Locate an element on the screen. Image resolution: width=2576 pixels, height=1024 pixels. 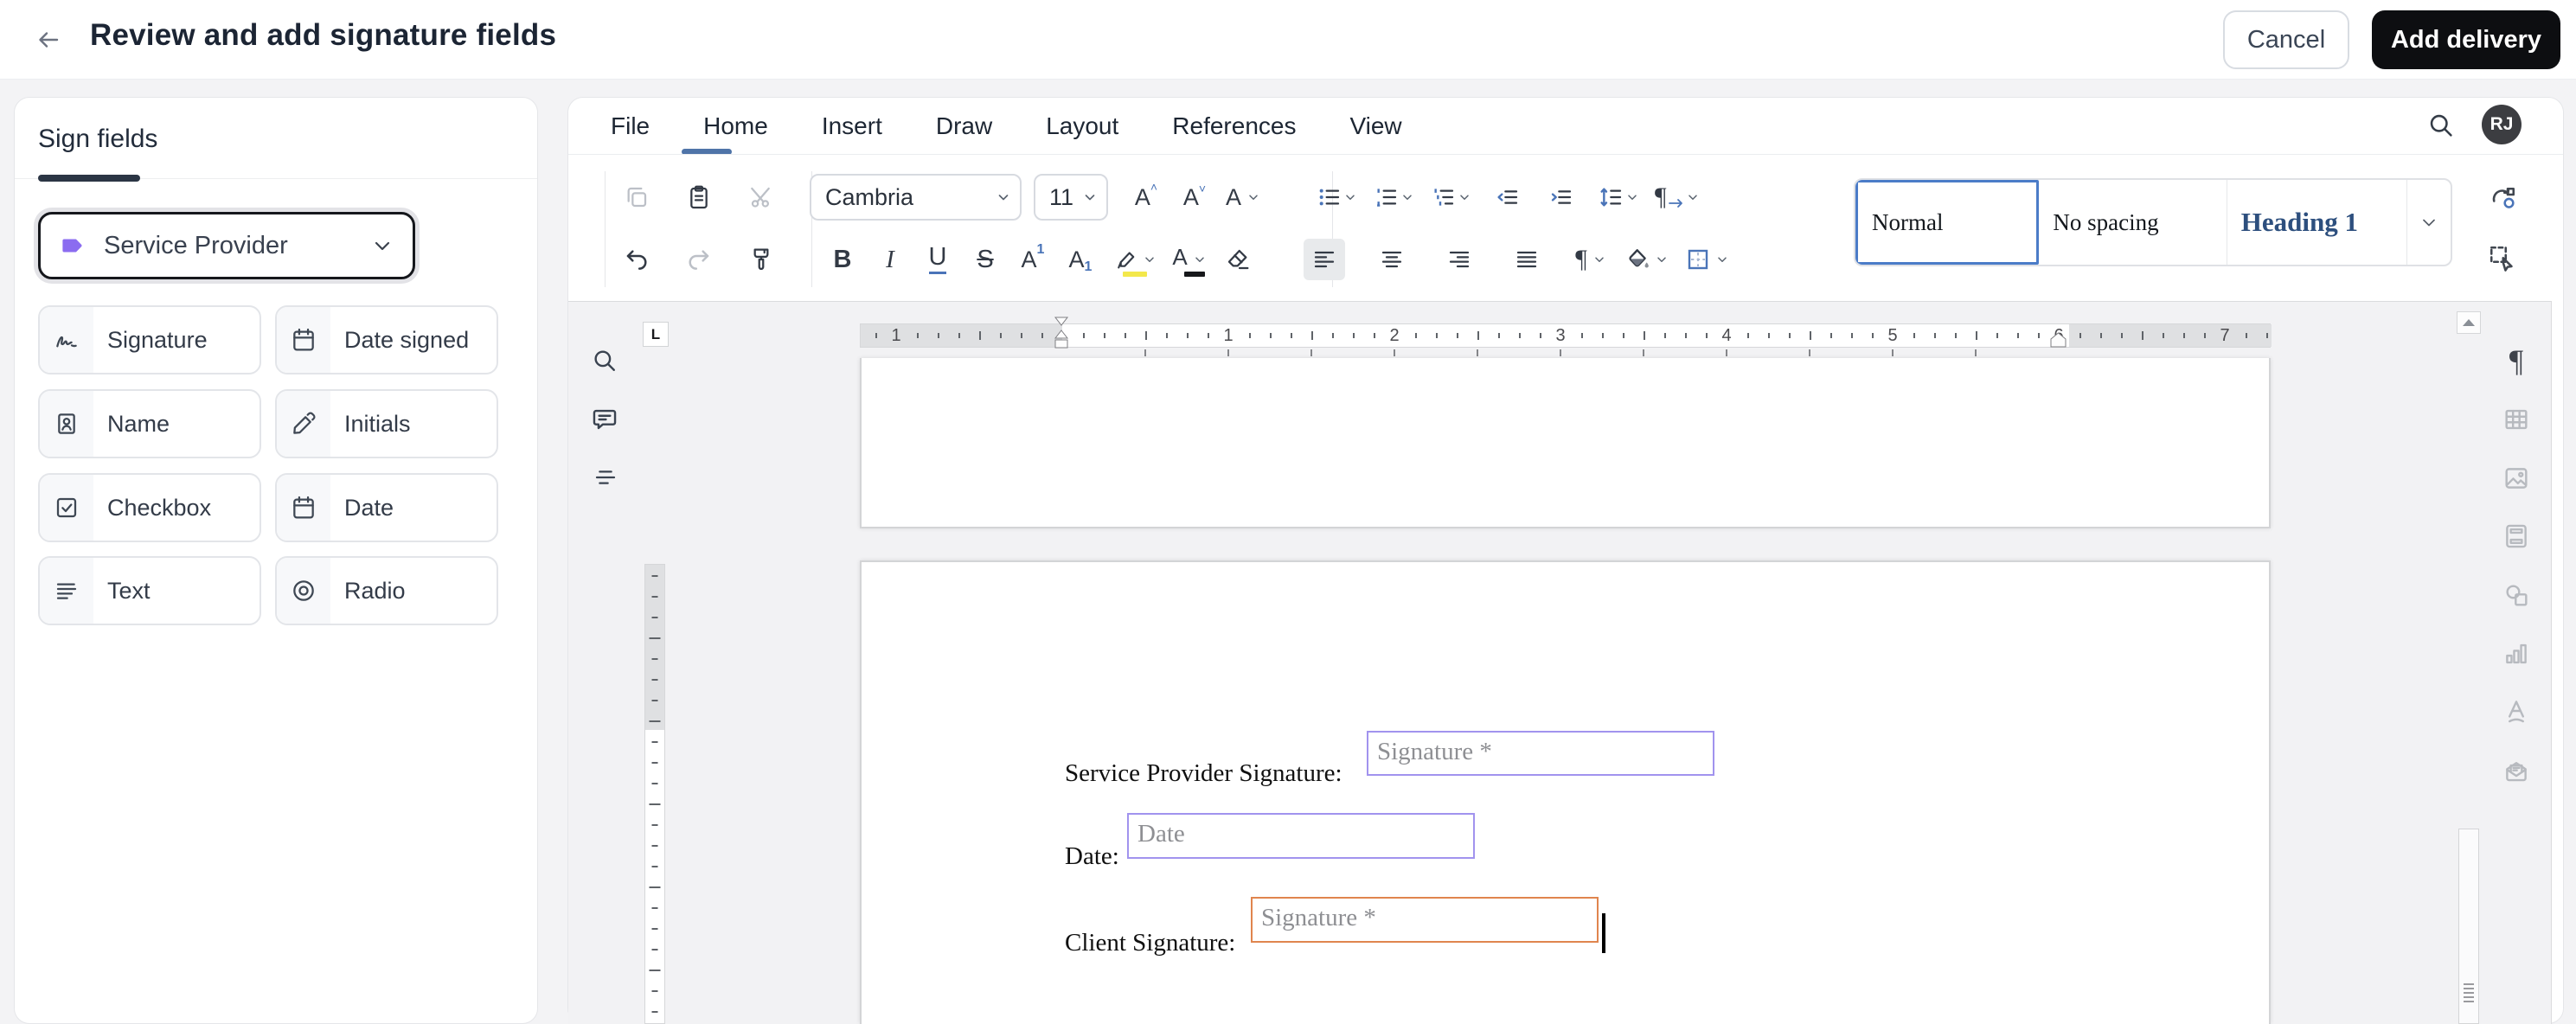
multilevel-list-button is located at coordinates (1450, 197).